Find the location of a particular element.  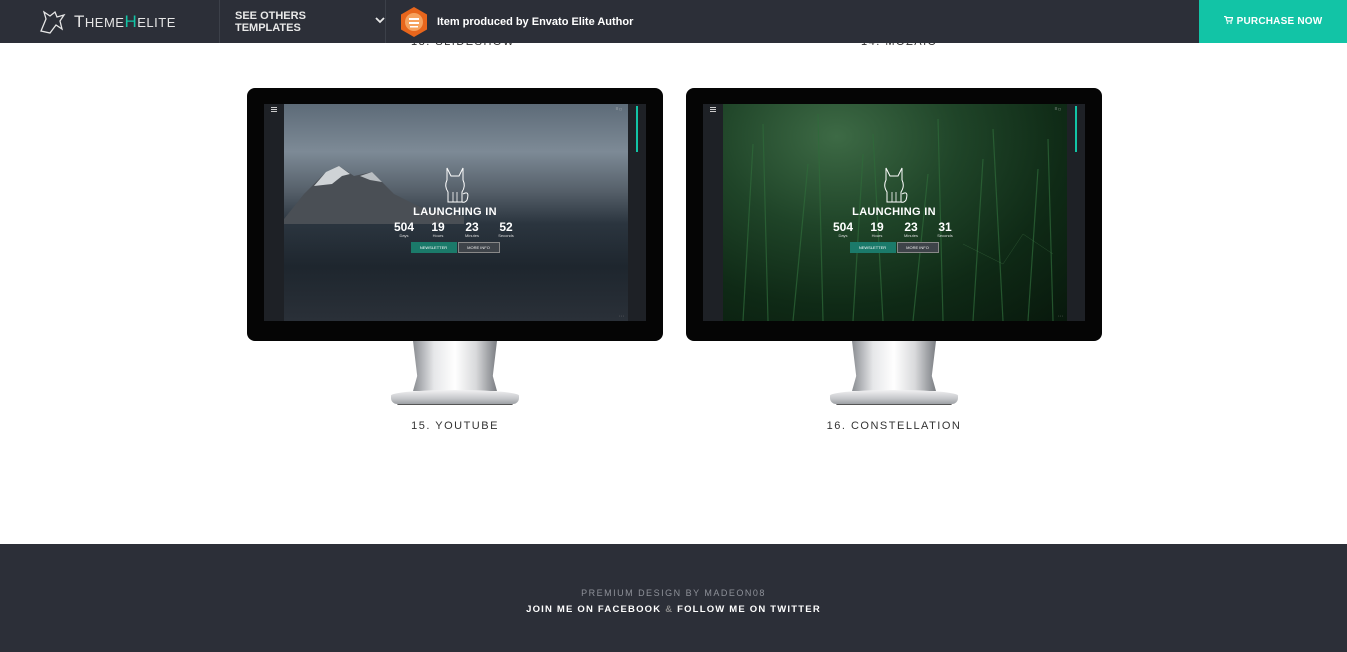

wolf-logo-icon is located at coordinates (53, 21).